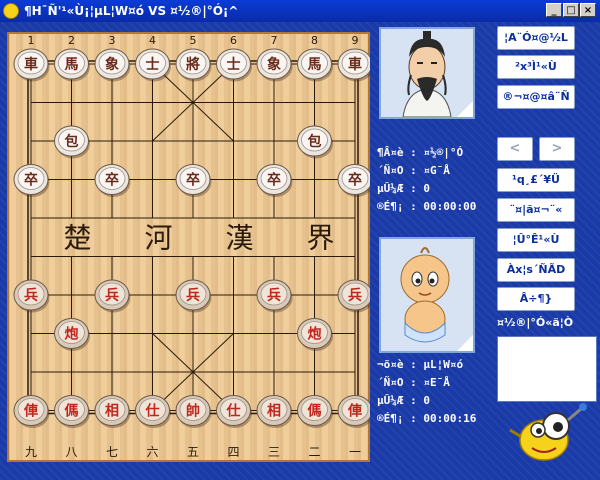  Describe the element at coordinates (536, 180) in the screenshot. I see `hint-button: ¹q¸£´¥Ü` at that location.